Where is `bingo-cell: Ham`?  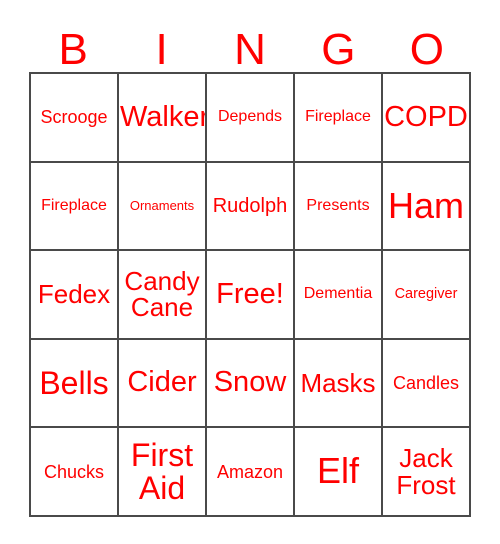 bingo-cell: Ham is located at coordinates (427, 207).